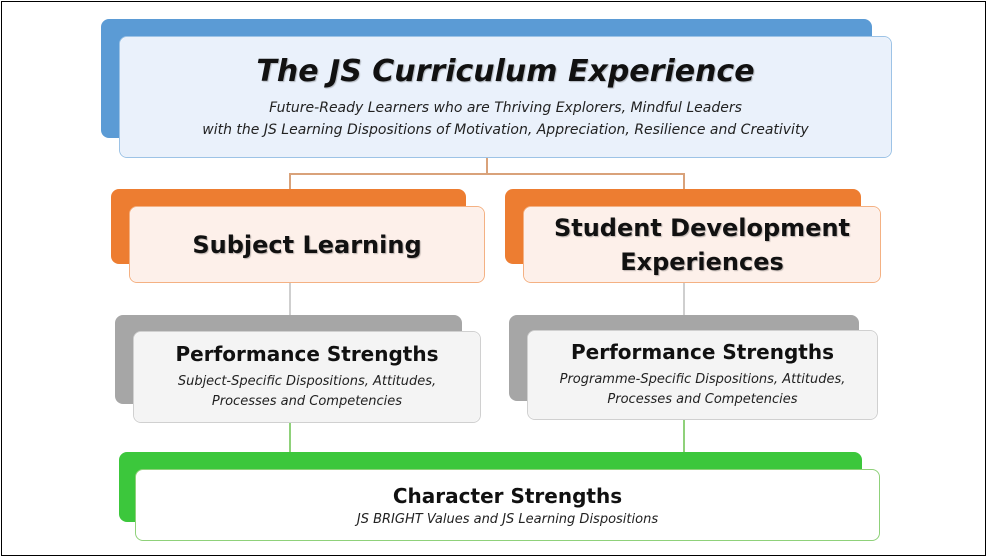 This screenshot has width=989, height=559. I want to click on right-performance-line-2: Processes and Competencies, so click(702, 399).